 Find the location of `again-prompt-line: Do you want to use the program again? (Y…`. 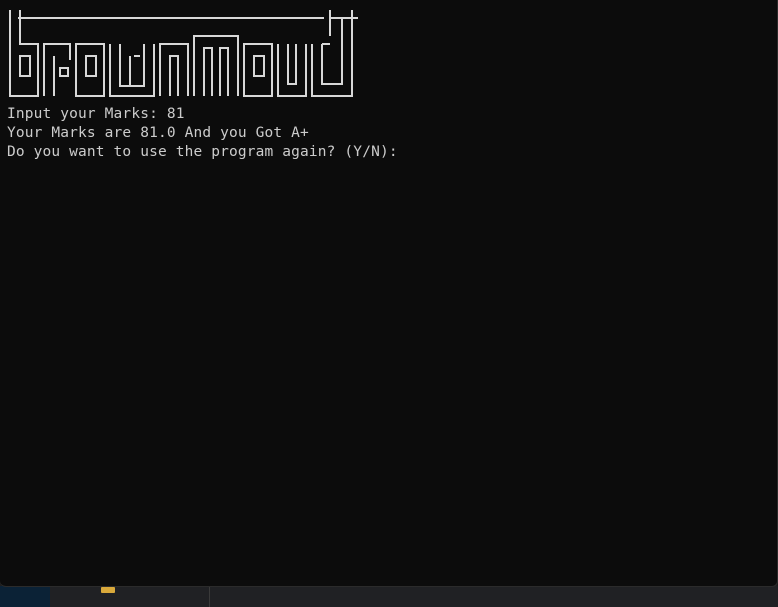

again-prompt-line: Do you want to use the program again? (Y… is located at coordinates (207, 152).